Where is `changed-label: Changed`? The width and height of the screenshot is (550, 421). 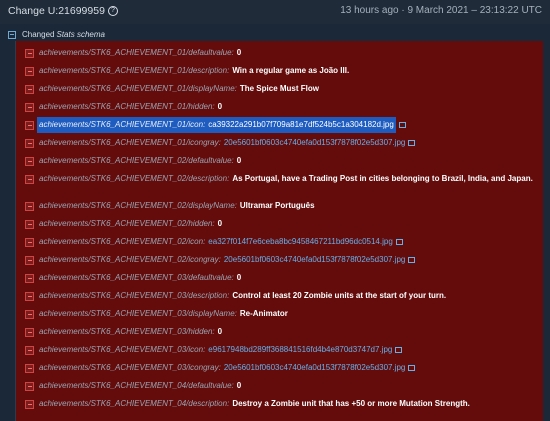
changed-label: Changed is located at coordinates (38, 34).